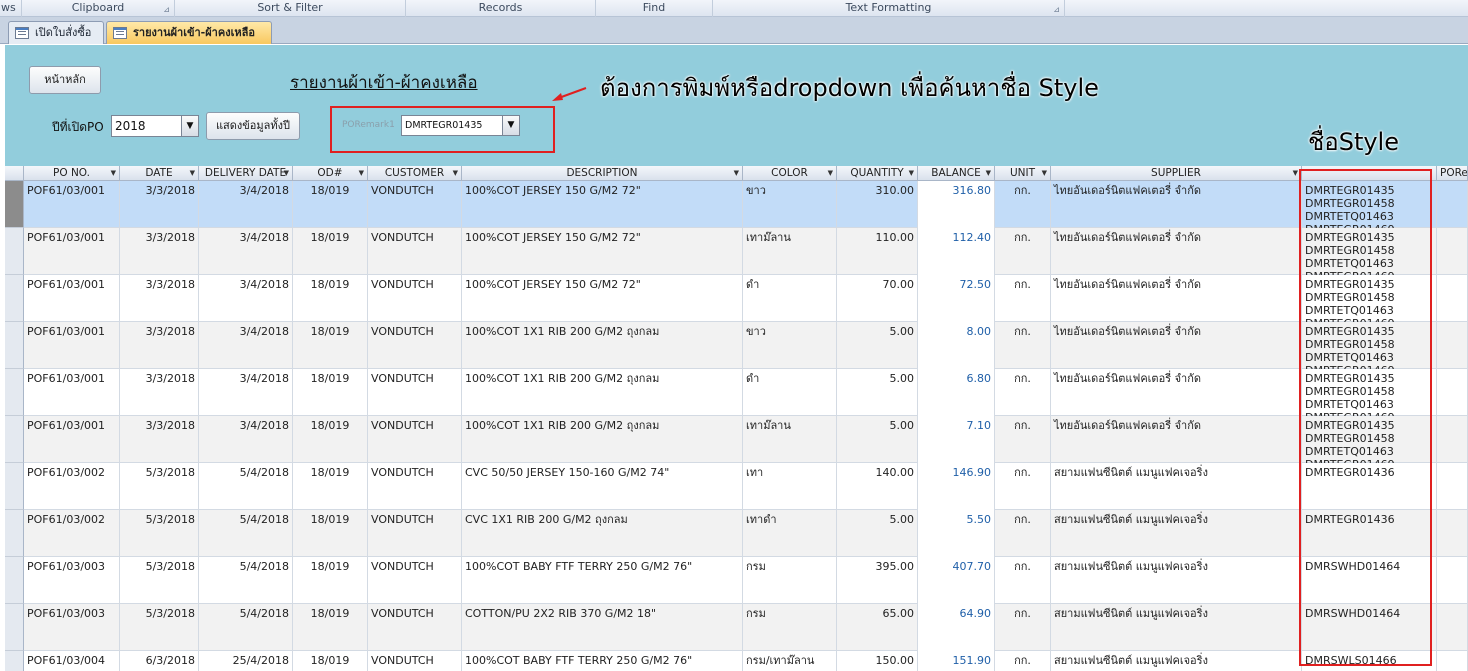  I want to click on cell-color: เทาดำ, so click(790, 533).